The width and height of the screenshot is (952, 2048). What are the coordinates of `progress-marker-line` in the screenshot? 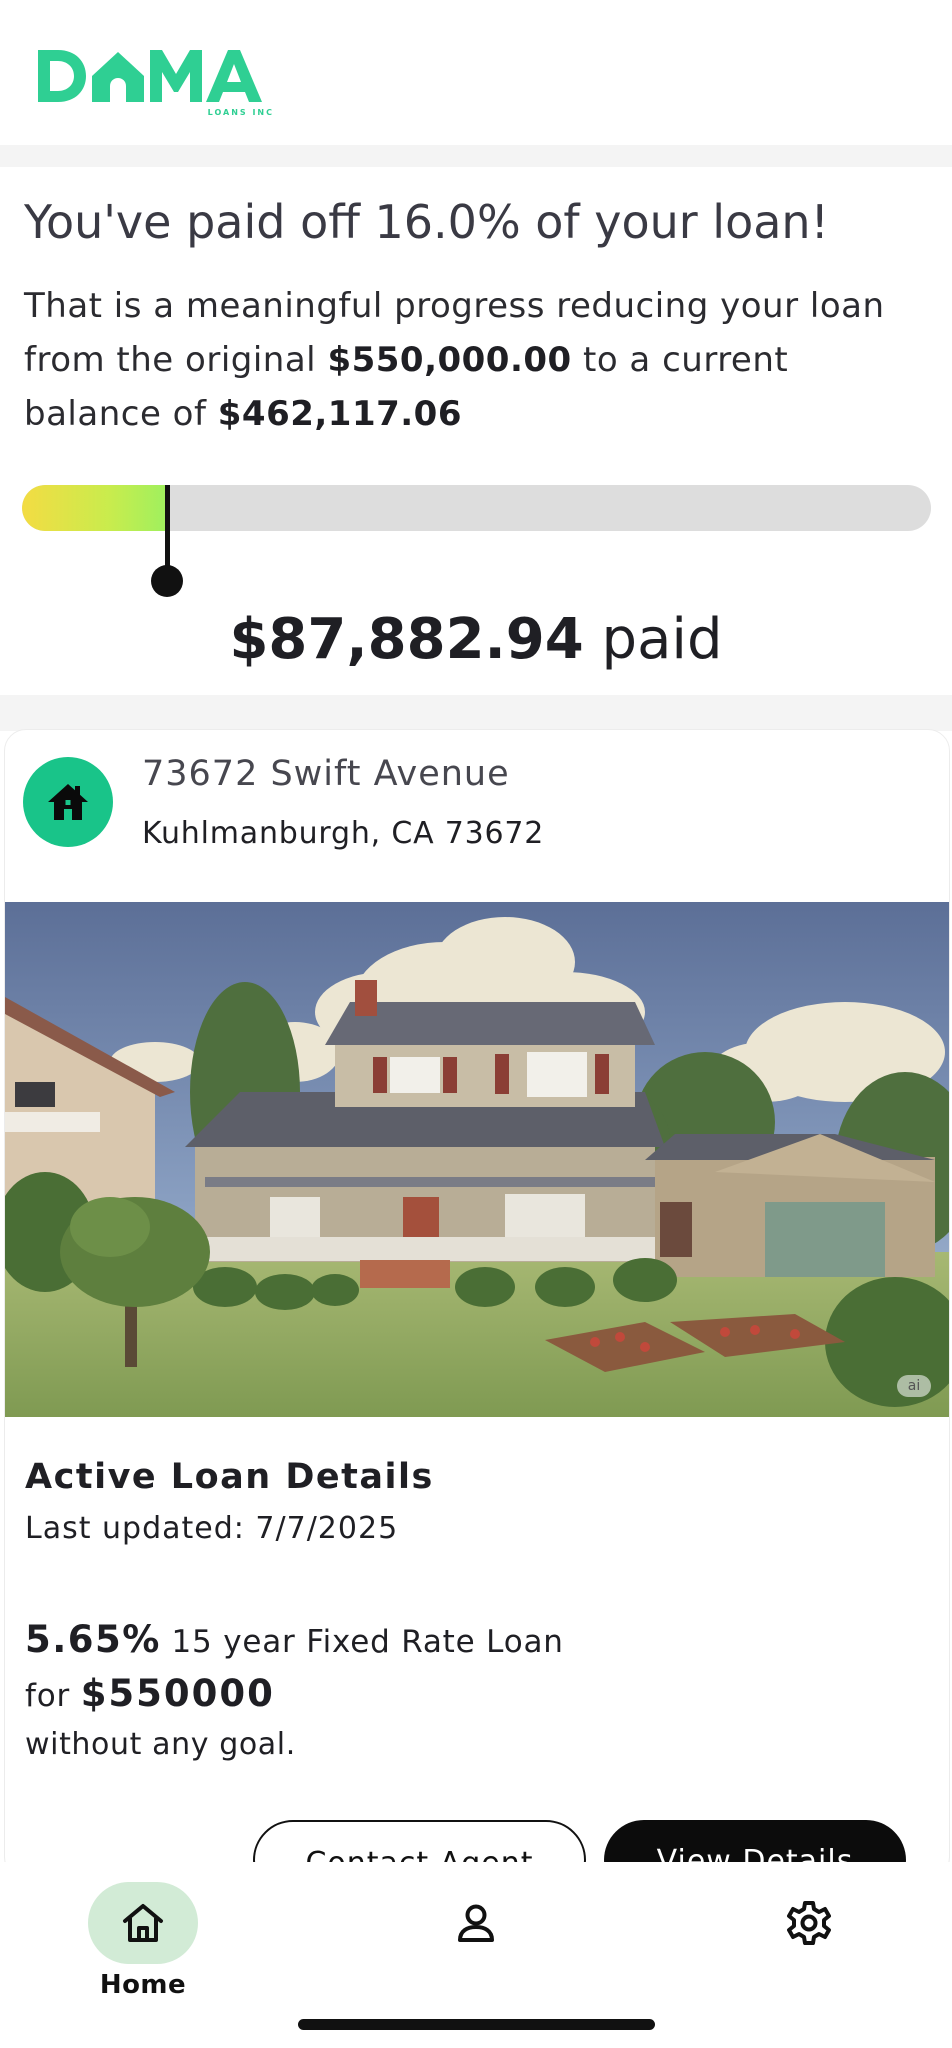 It's located at (167, 529).